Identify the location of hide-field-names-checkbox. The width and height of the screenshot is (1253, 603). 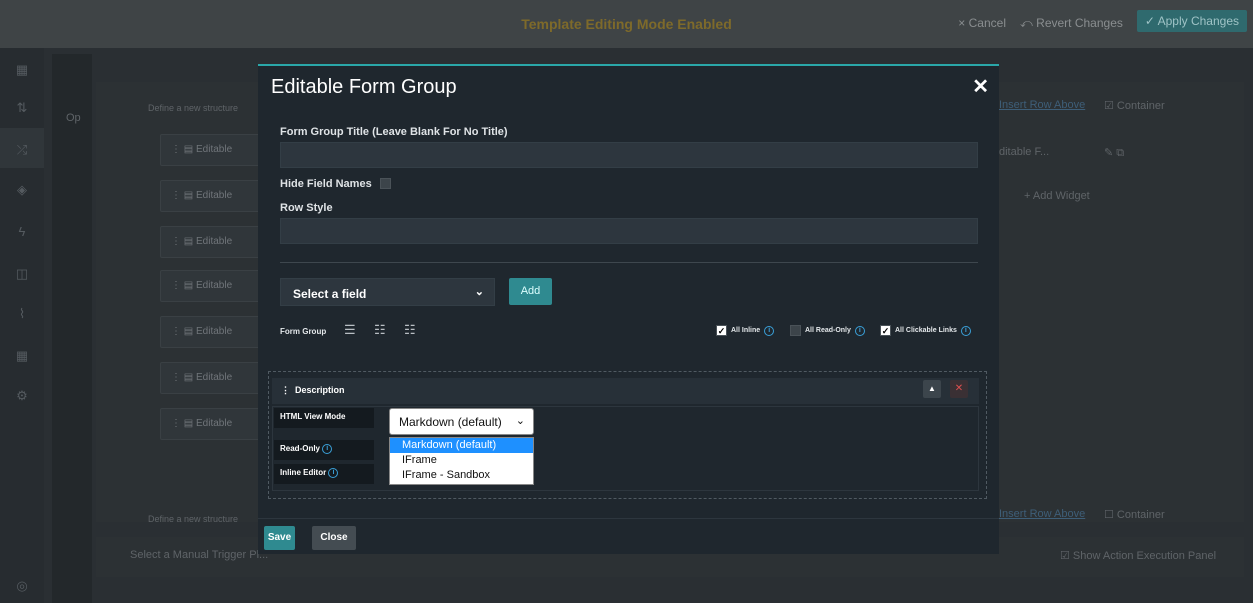
(385, 183).